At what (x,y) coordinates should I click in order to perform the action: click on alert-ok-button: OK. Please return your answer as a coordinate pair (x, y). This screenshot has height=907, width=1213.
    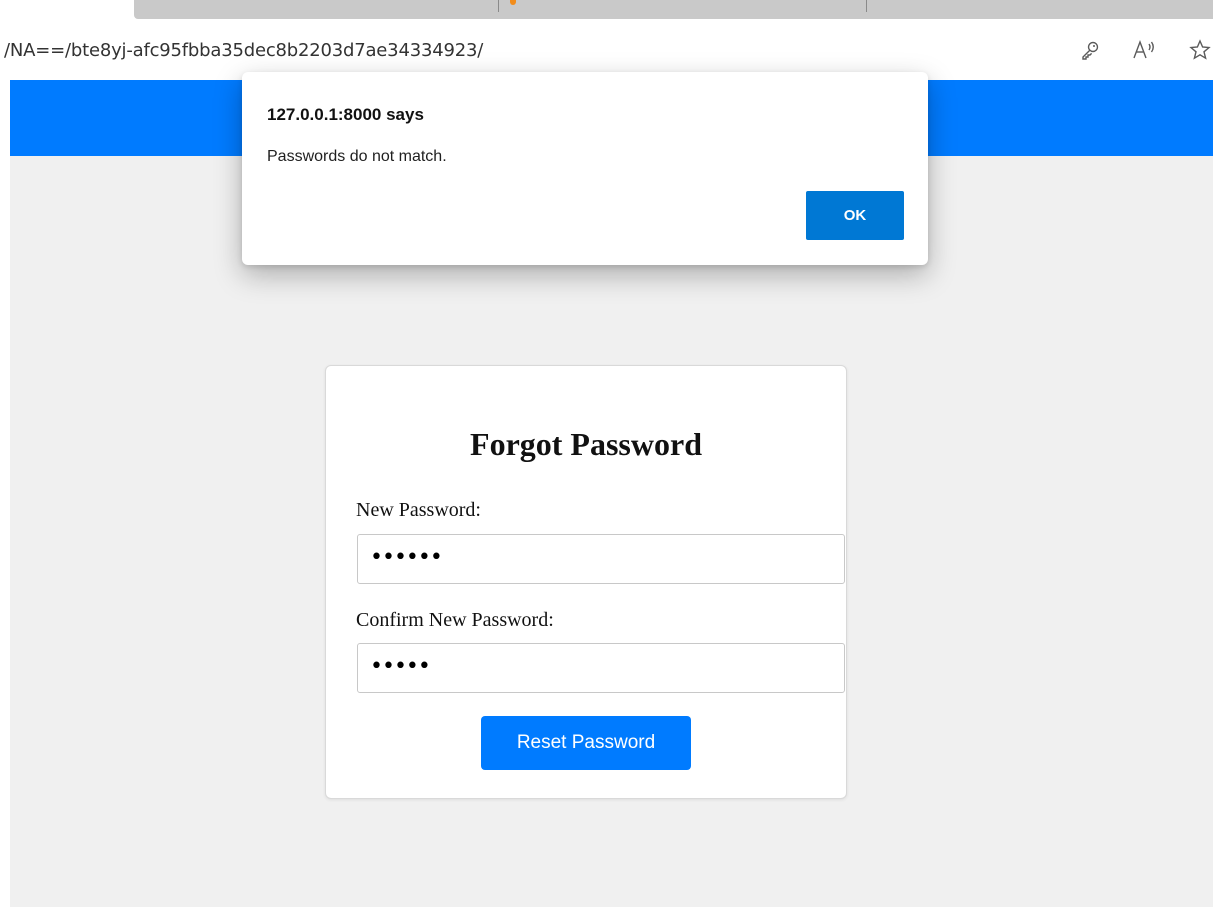
    Looking at the image, I should click on (855, 215).